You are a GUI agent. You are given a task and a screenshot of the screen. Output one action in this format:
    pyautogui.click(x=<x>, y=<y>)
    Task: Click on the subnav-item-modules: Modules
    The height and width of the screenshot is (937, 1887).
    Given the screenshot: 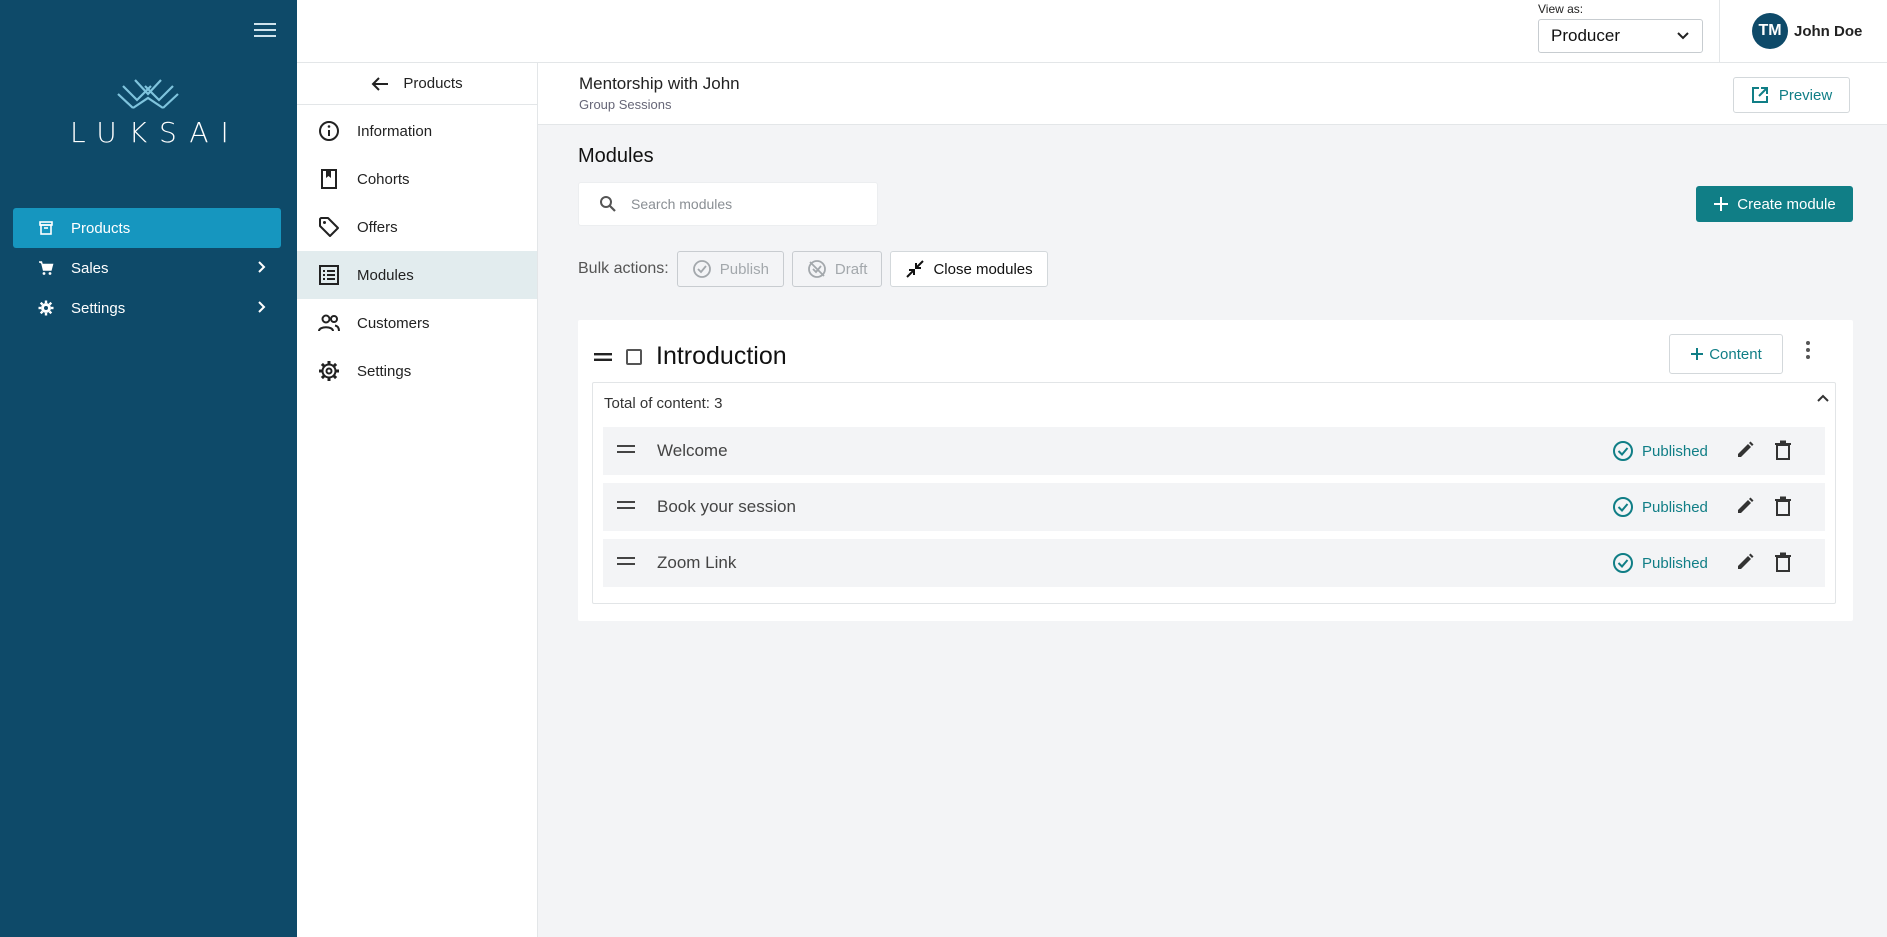 What is the action you would take?
    pyautogui.click(x=417, y=275)
    